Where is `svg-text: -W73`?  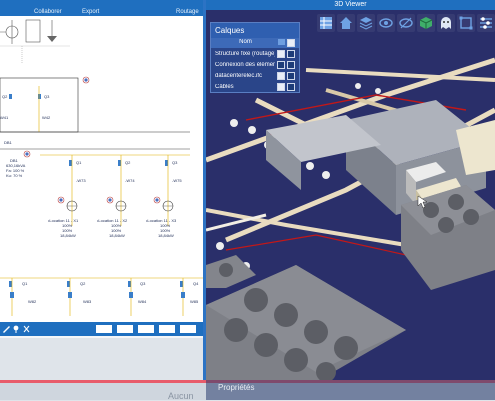
svg-text: -W73 is located at coordinates (81, 180).